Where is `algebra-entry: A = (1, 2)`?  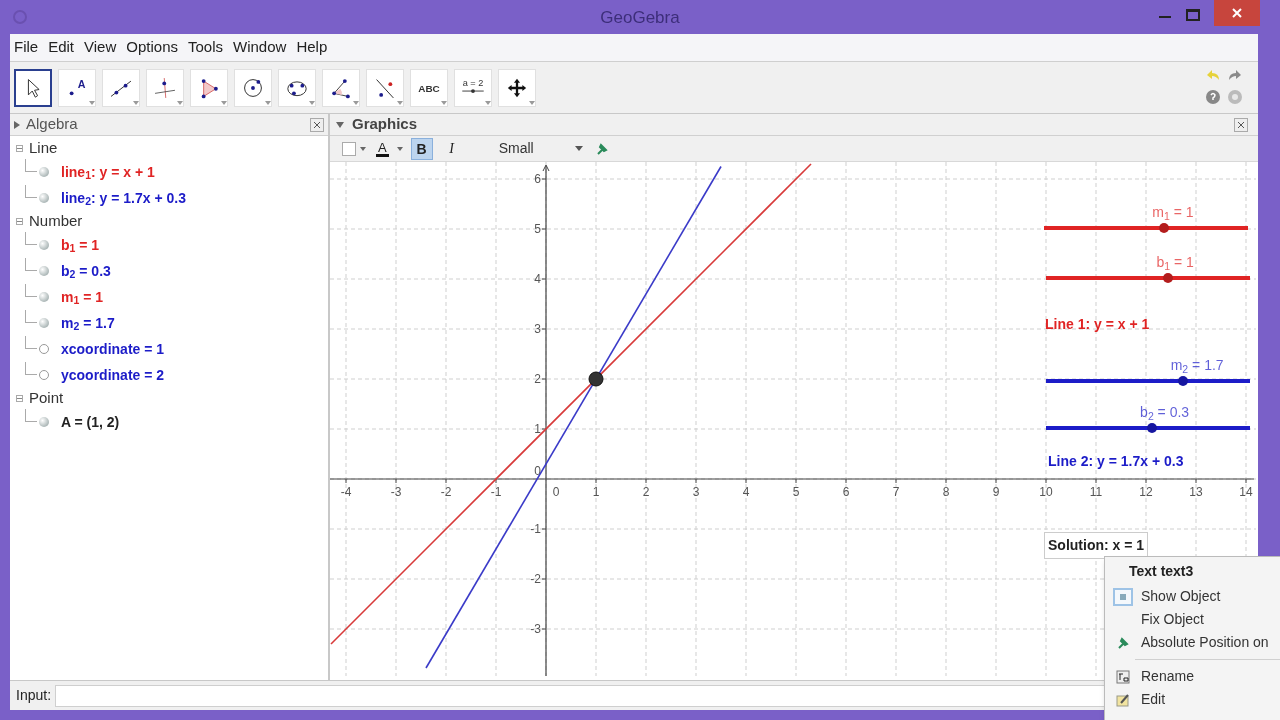 algebra-entry: A = (1, 2) is located at coordinates (90, 422).